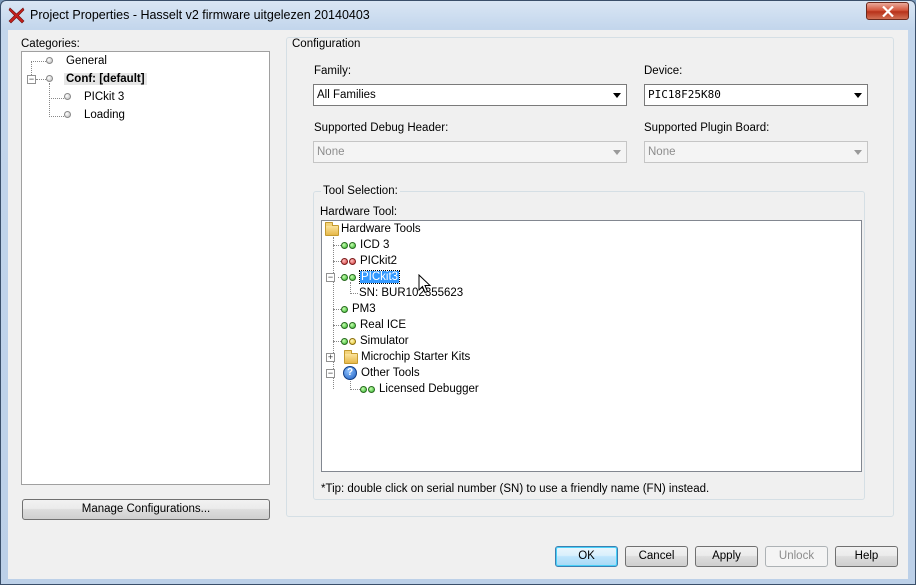  I want to click on hardware-tool-label: Hardware Tool:, so click(359, 212).